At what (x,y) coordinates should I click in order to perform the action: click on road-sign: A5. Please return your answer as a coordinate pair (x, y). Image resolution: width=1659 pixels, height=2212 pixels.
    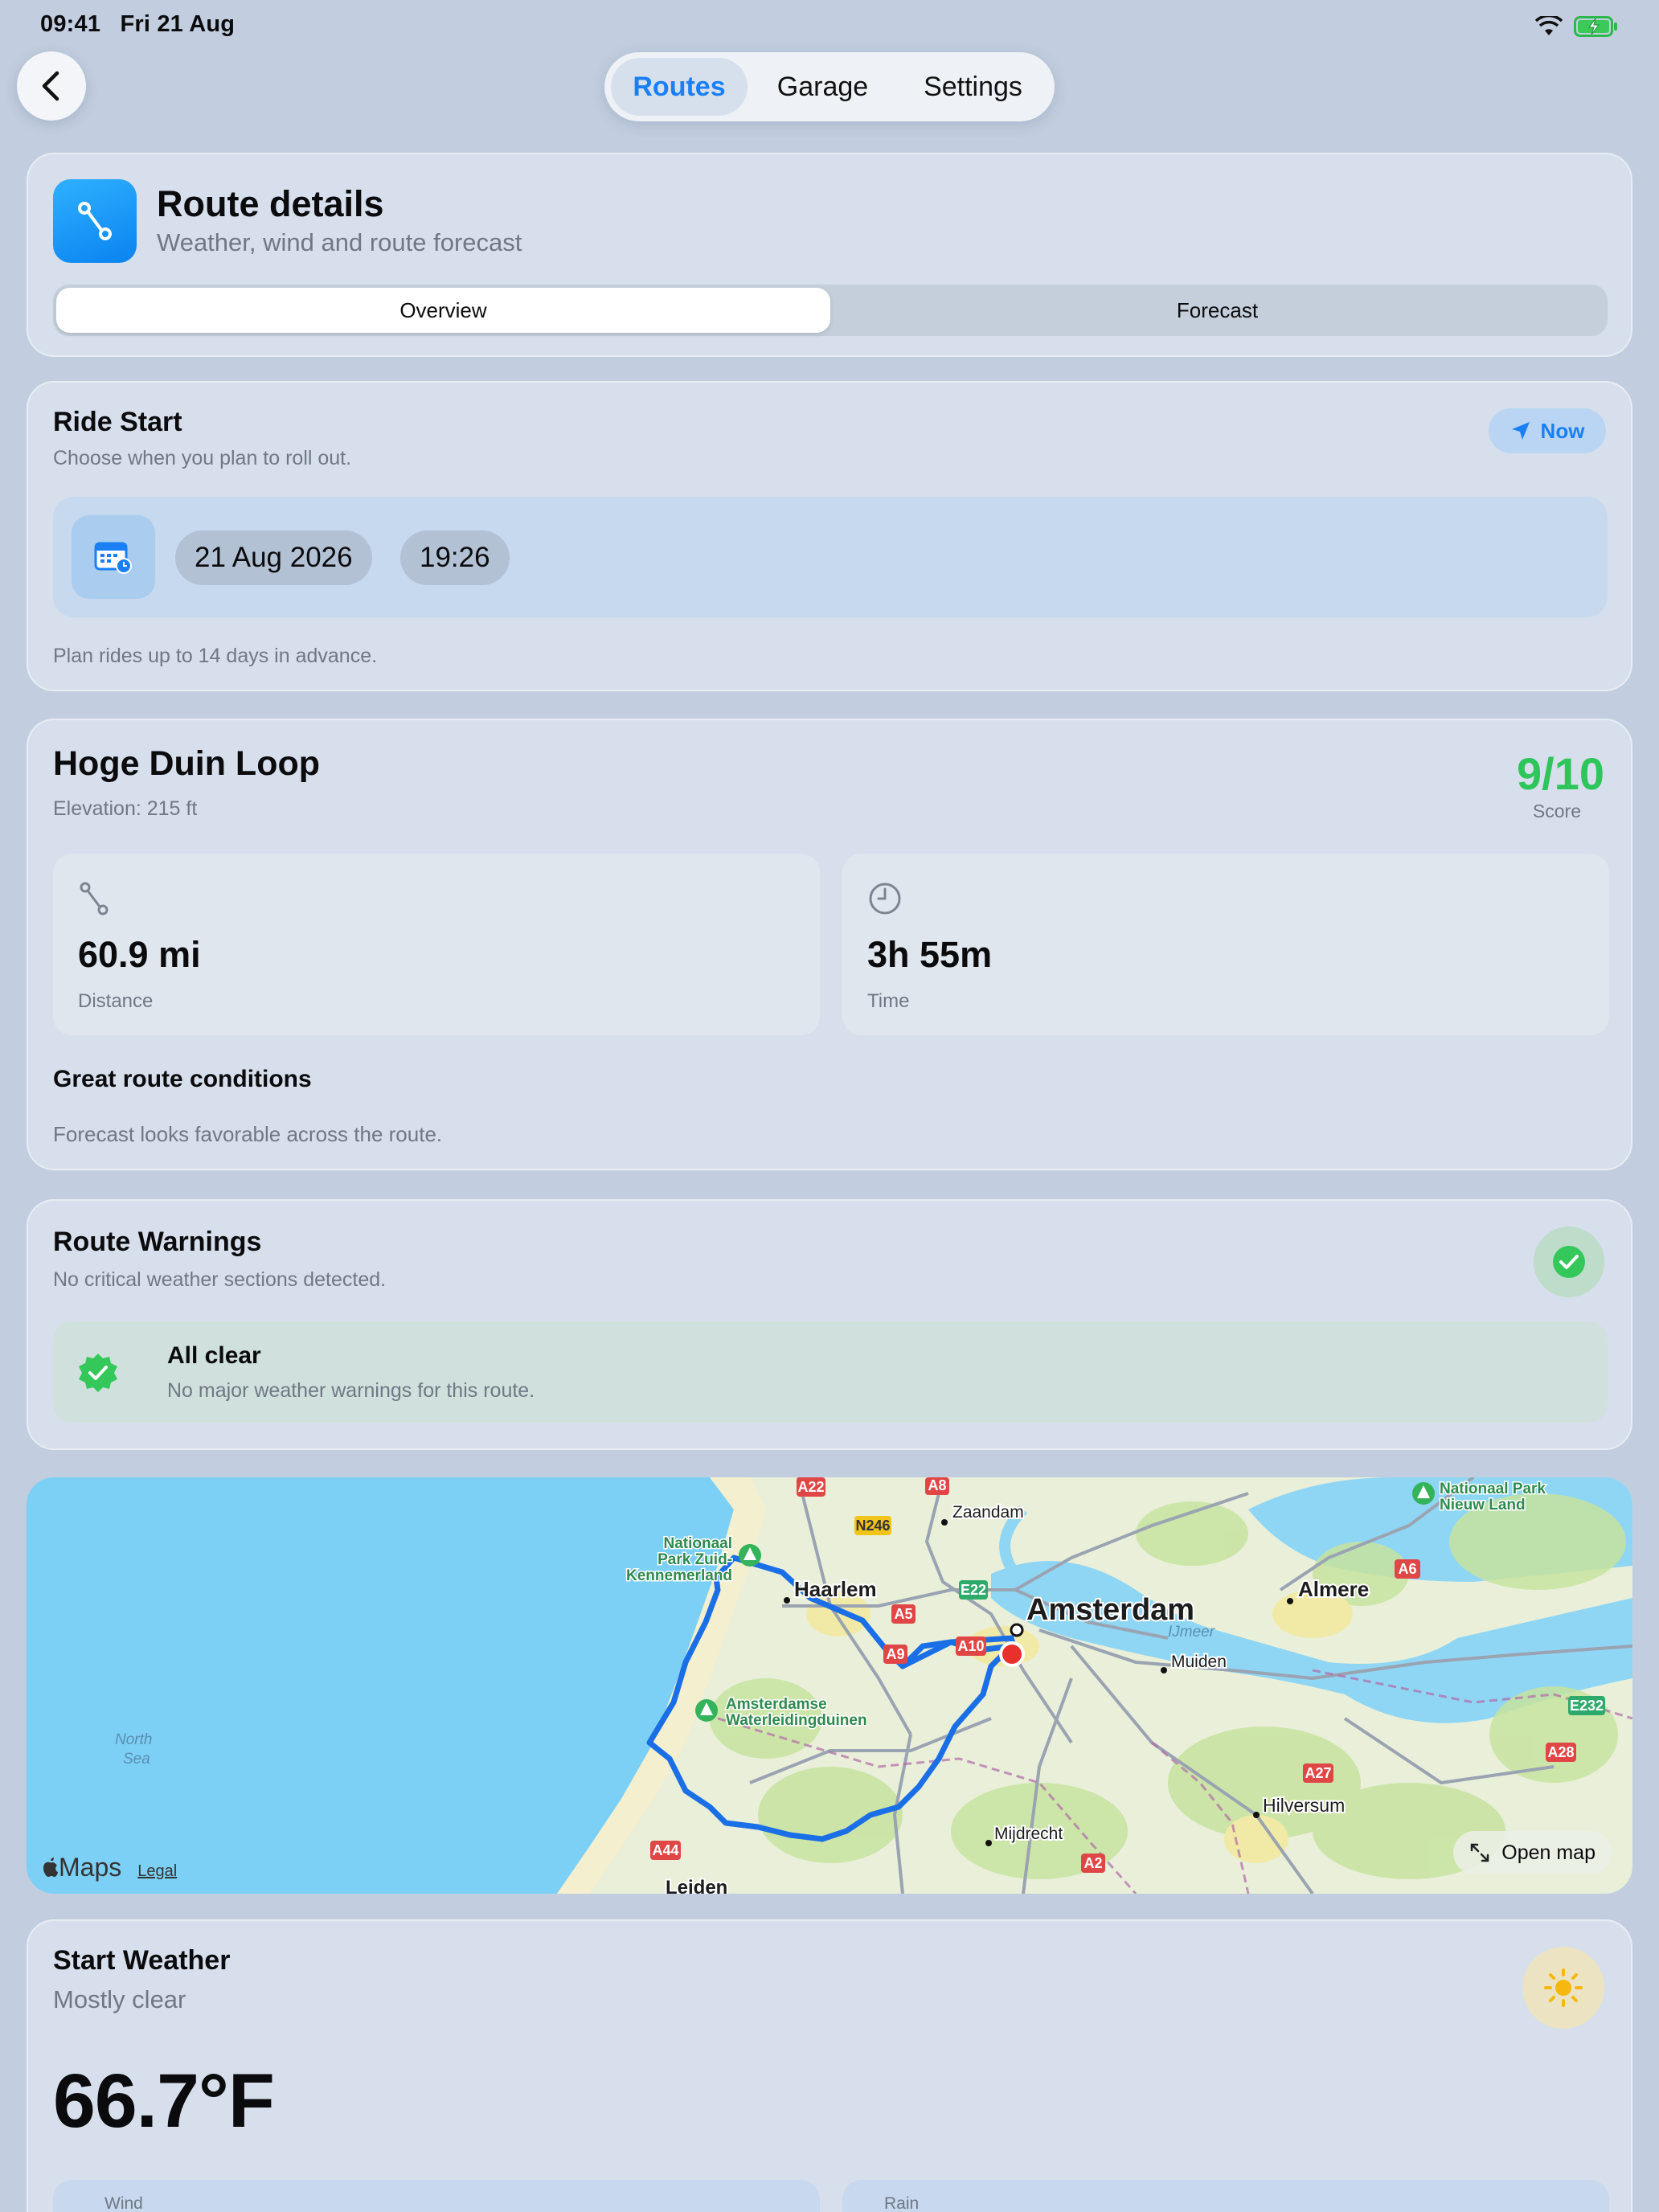
    Looking at the image, I should click on (903, 1614).